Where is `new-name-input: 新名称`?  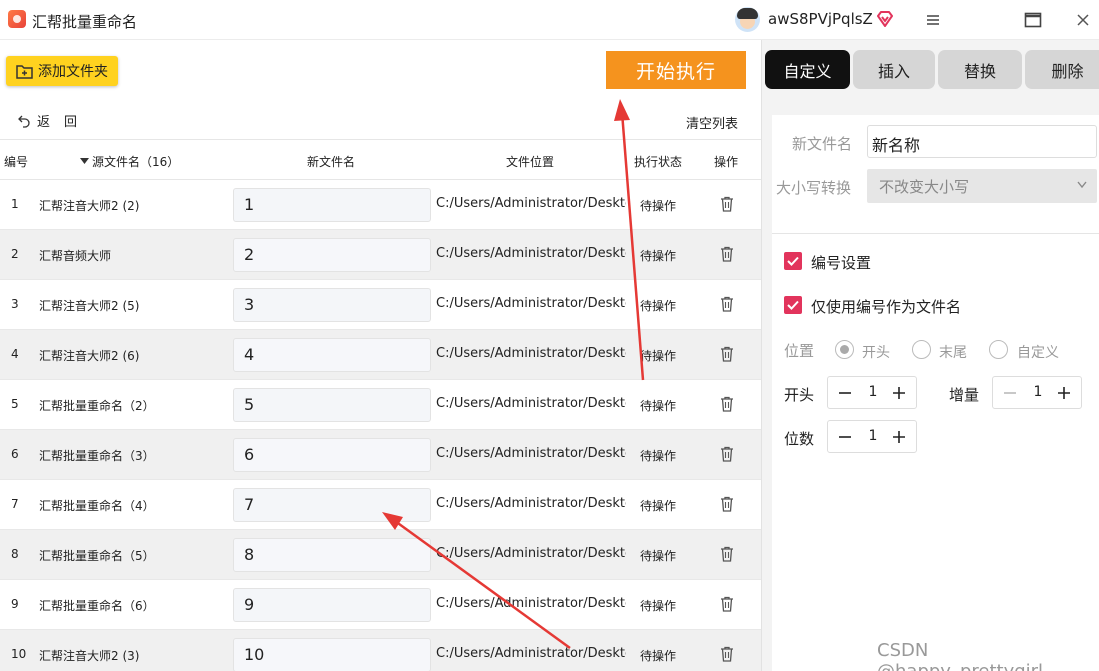 new-name-input: 新名称 is located at coordinates (982, 141).